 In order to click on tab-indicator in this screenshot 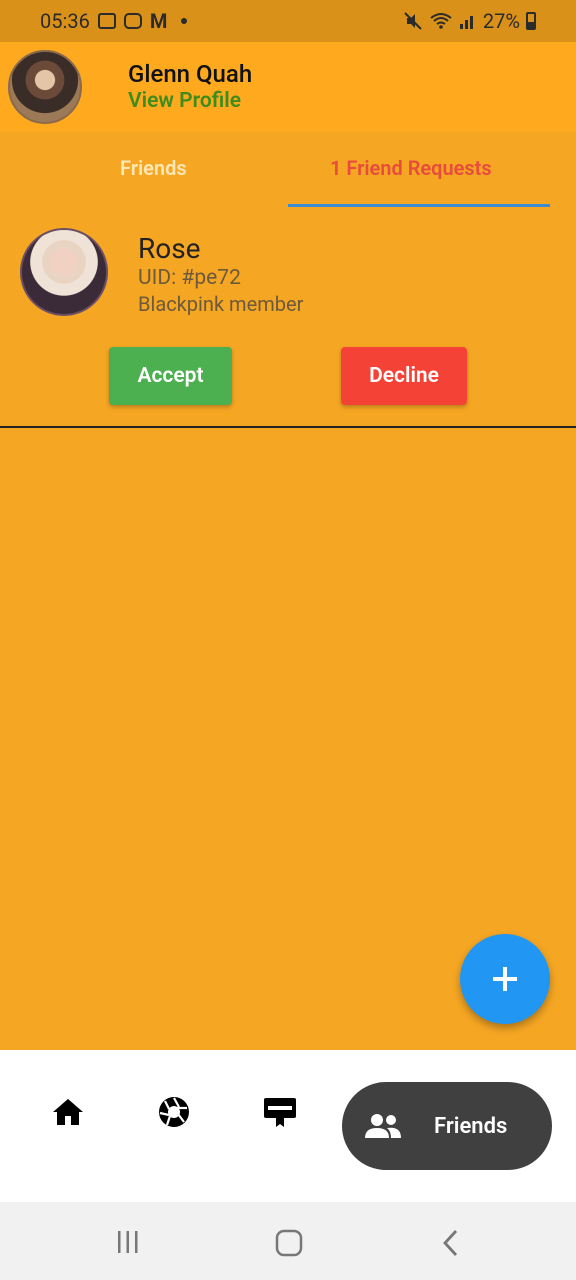, I will do `click(419, 205)`.